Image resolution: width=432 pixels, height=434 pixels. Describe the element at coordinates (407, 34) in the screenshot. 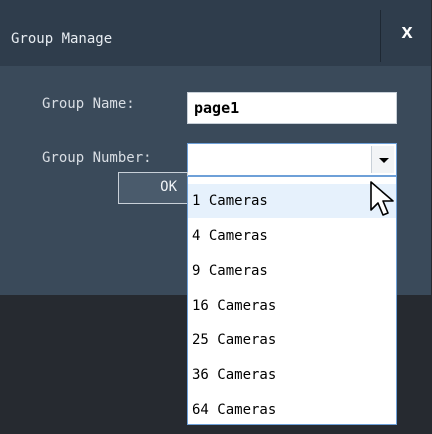

I see `close-button: x` at that location.